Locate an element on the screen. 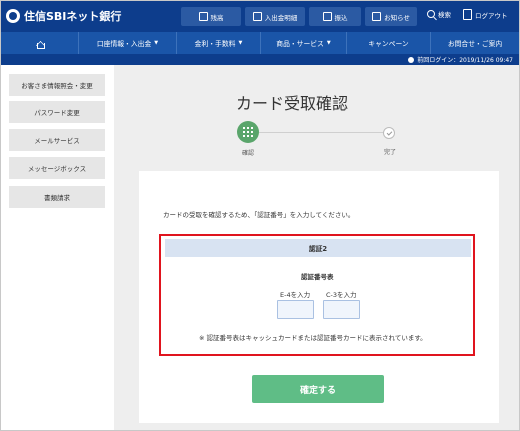 The height and width of the screenshot is (431, 520). nav-account: 口座情報・入出金 ▼ is located at coordinates (128, 43).